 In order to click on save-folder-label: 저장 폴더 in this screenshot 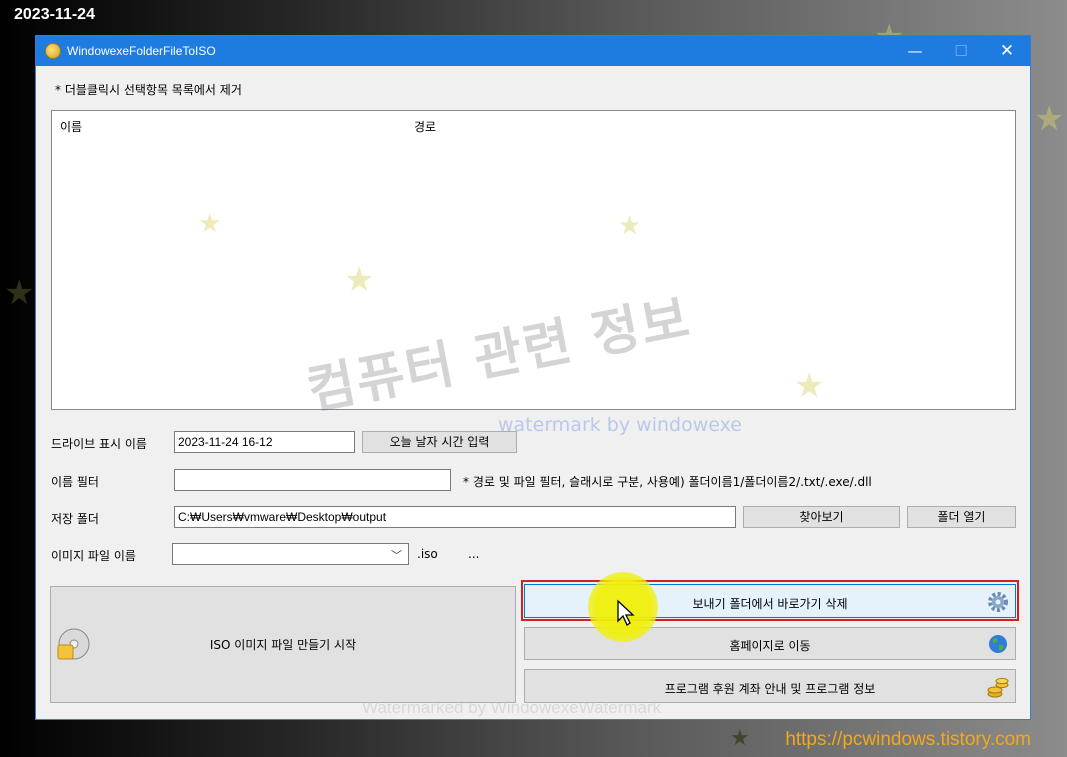, I will do `click(75, 519)`.